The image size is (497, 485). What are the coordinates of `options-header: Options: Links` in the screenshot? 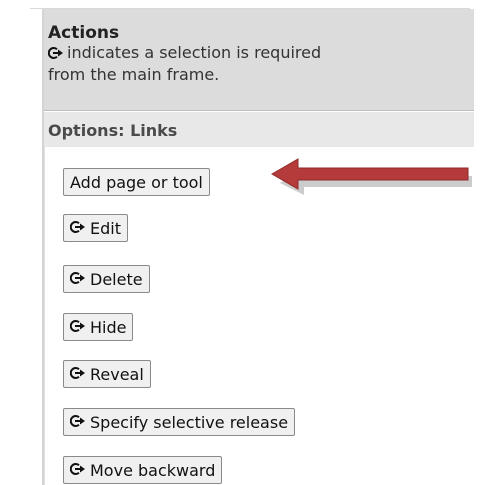 It's located at (259, 129).